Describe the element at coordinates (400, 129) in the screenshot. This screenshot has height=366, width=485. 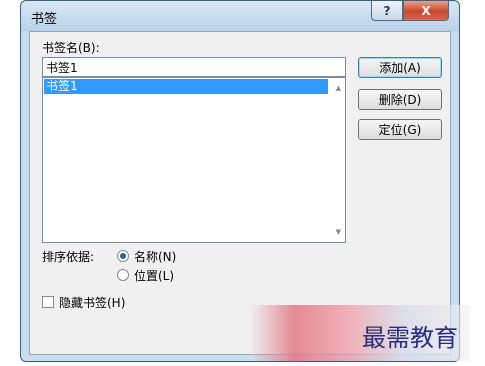
I see `goto-button: 定位(G)` at that location.